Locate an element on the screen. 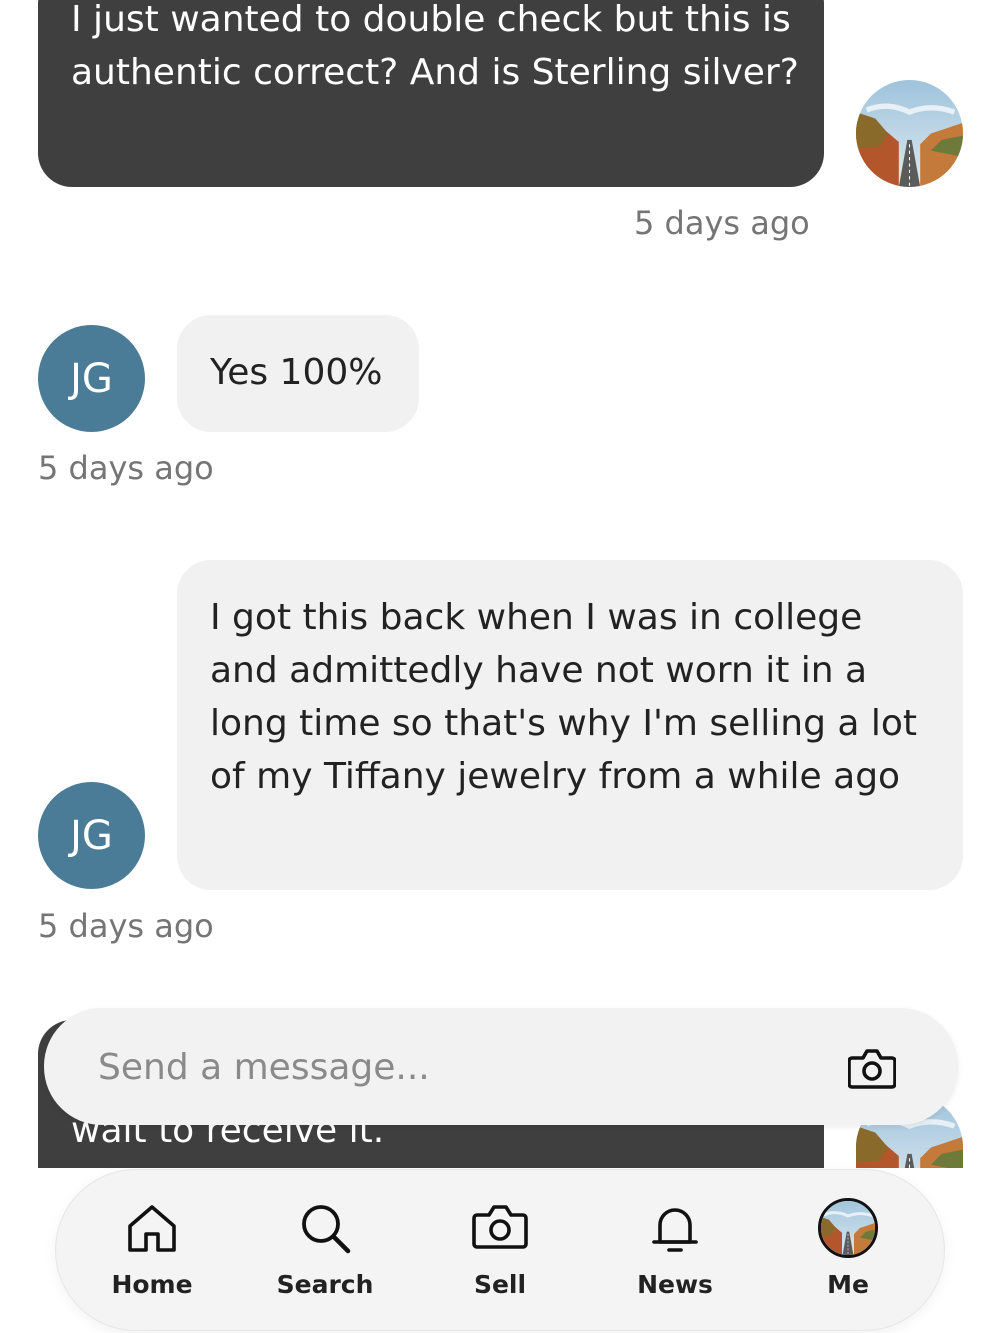 Image resolution: width=1000 pixels, height=1333 pixels. search-icon is located at coordinates (326, 1229).